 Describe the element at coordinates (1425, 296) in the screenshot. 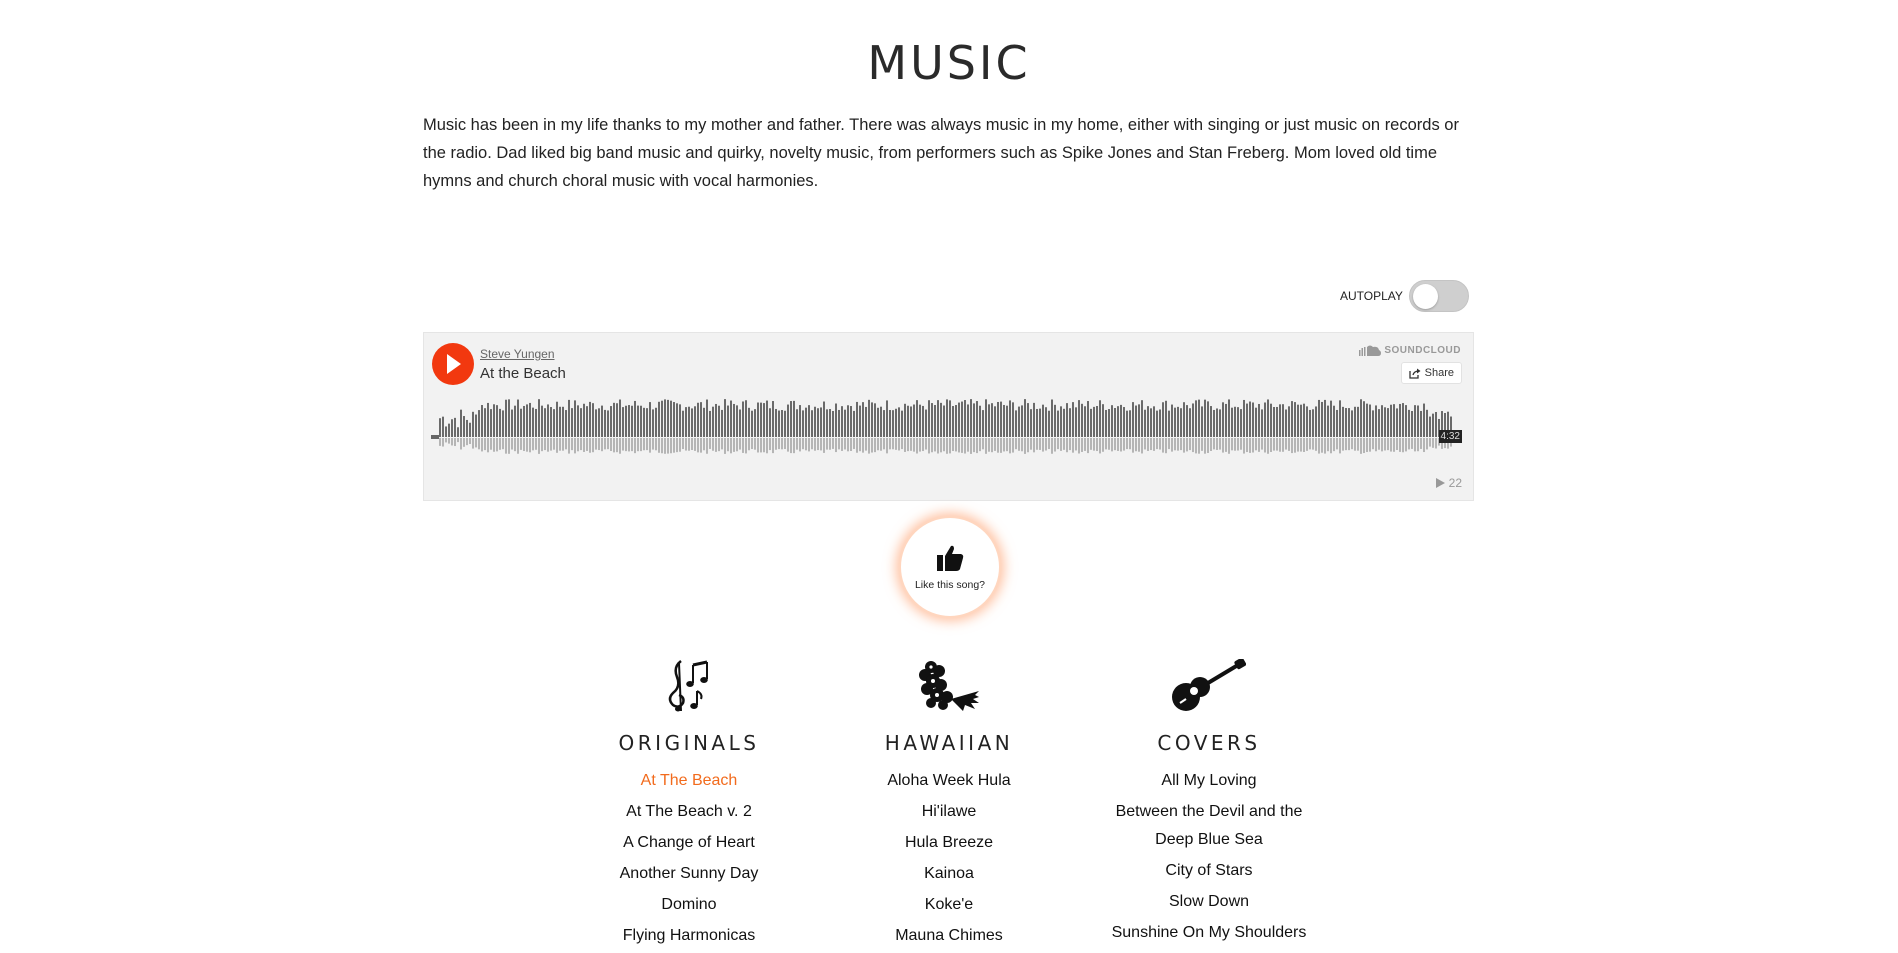

I see `toggle-knob` at that location.